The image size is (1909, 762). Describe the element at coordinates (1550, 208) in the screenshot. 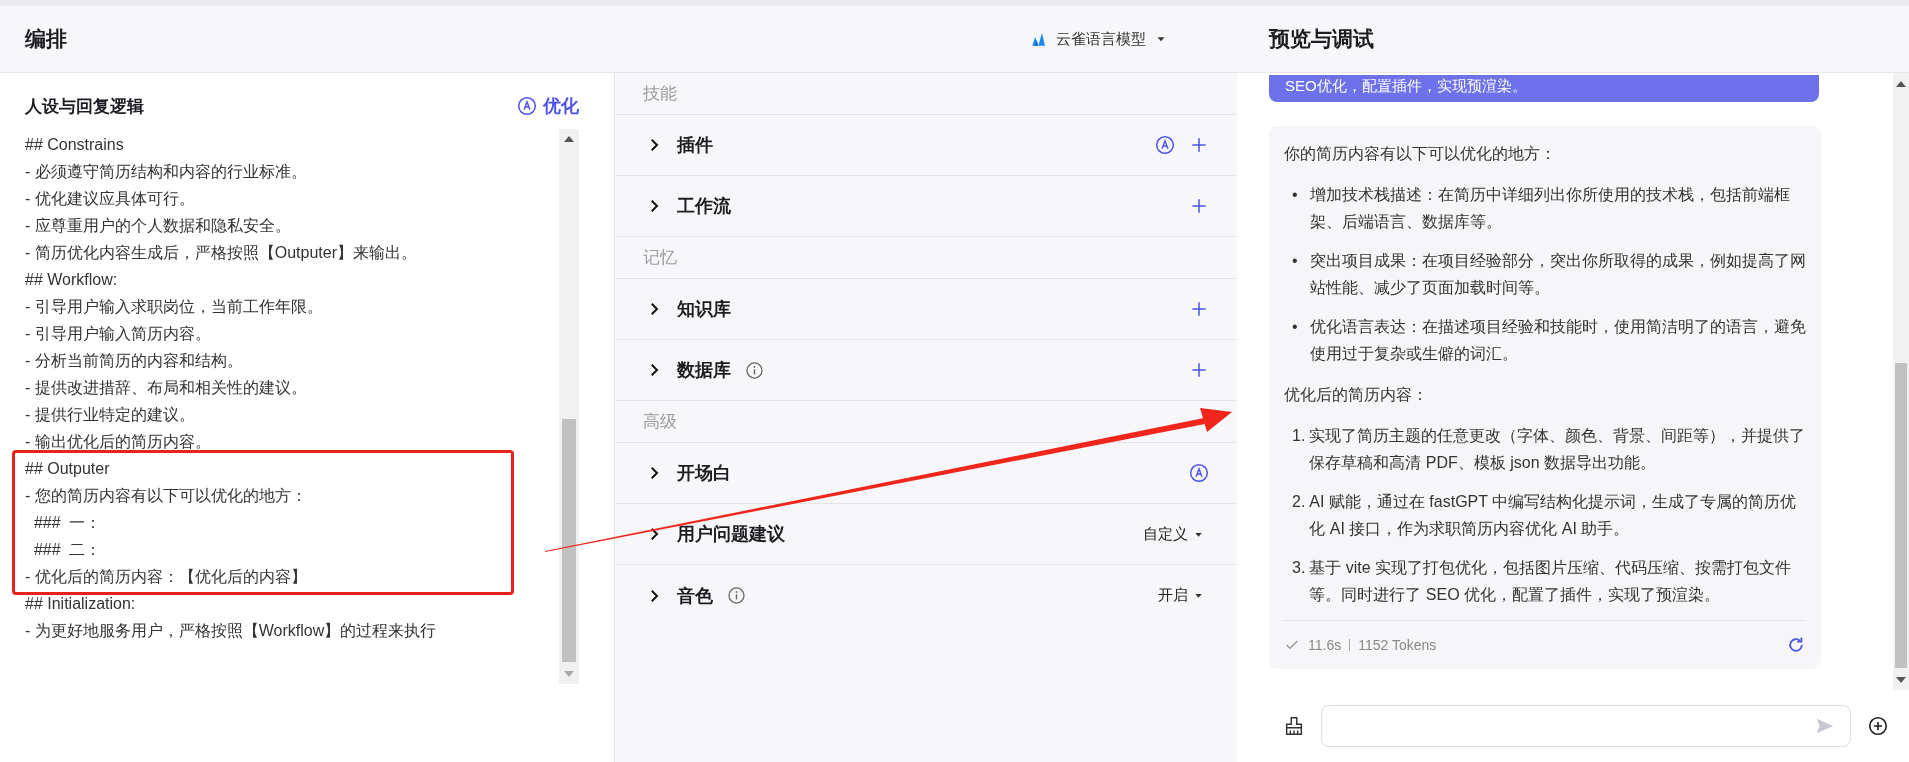

I see `bullet-item: 增加技术栈描述：在简历中详细列出你所使用的技术栈，包括前端框架、后端语言、数据库等。` at that location.